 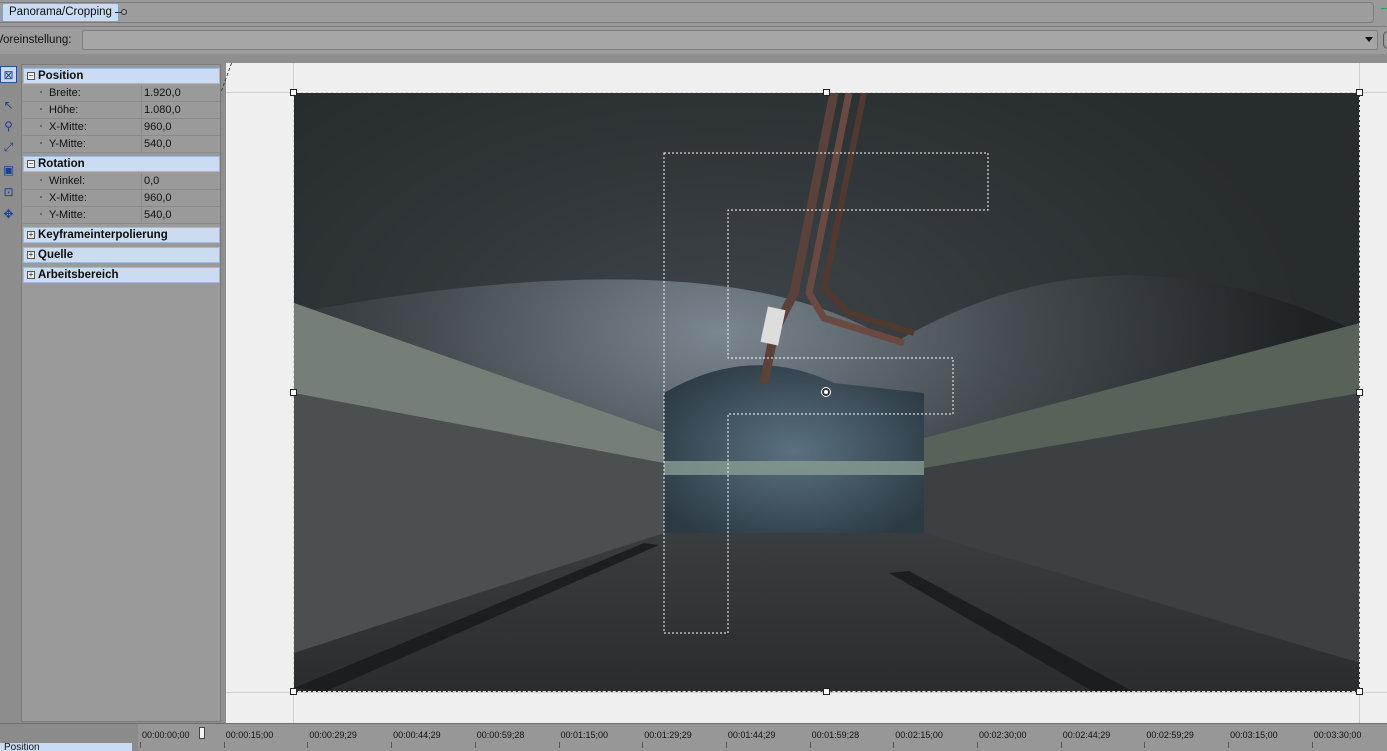 I want to click on section-rotation: − Rotation, so click(x=121, y=164).